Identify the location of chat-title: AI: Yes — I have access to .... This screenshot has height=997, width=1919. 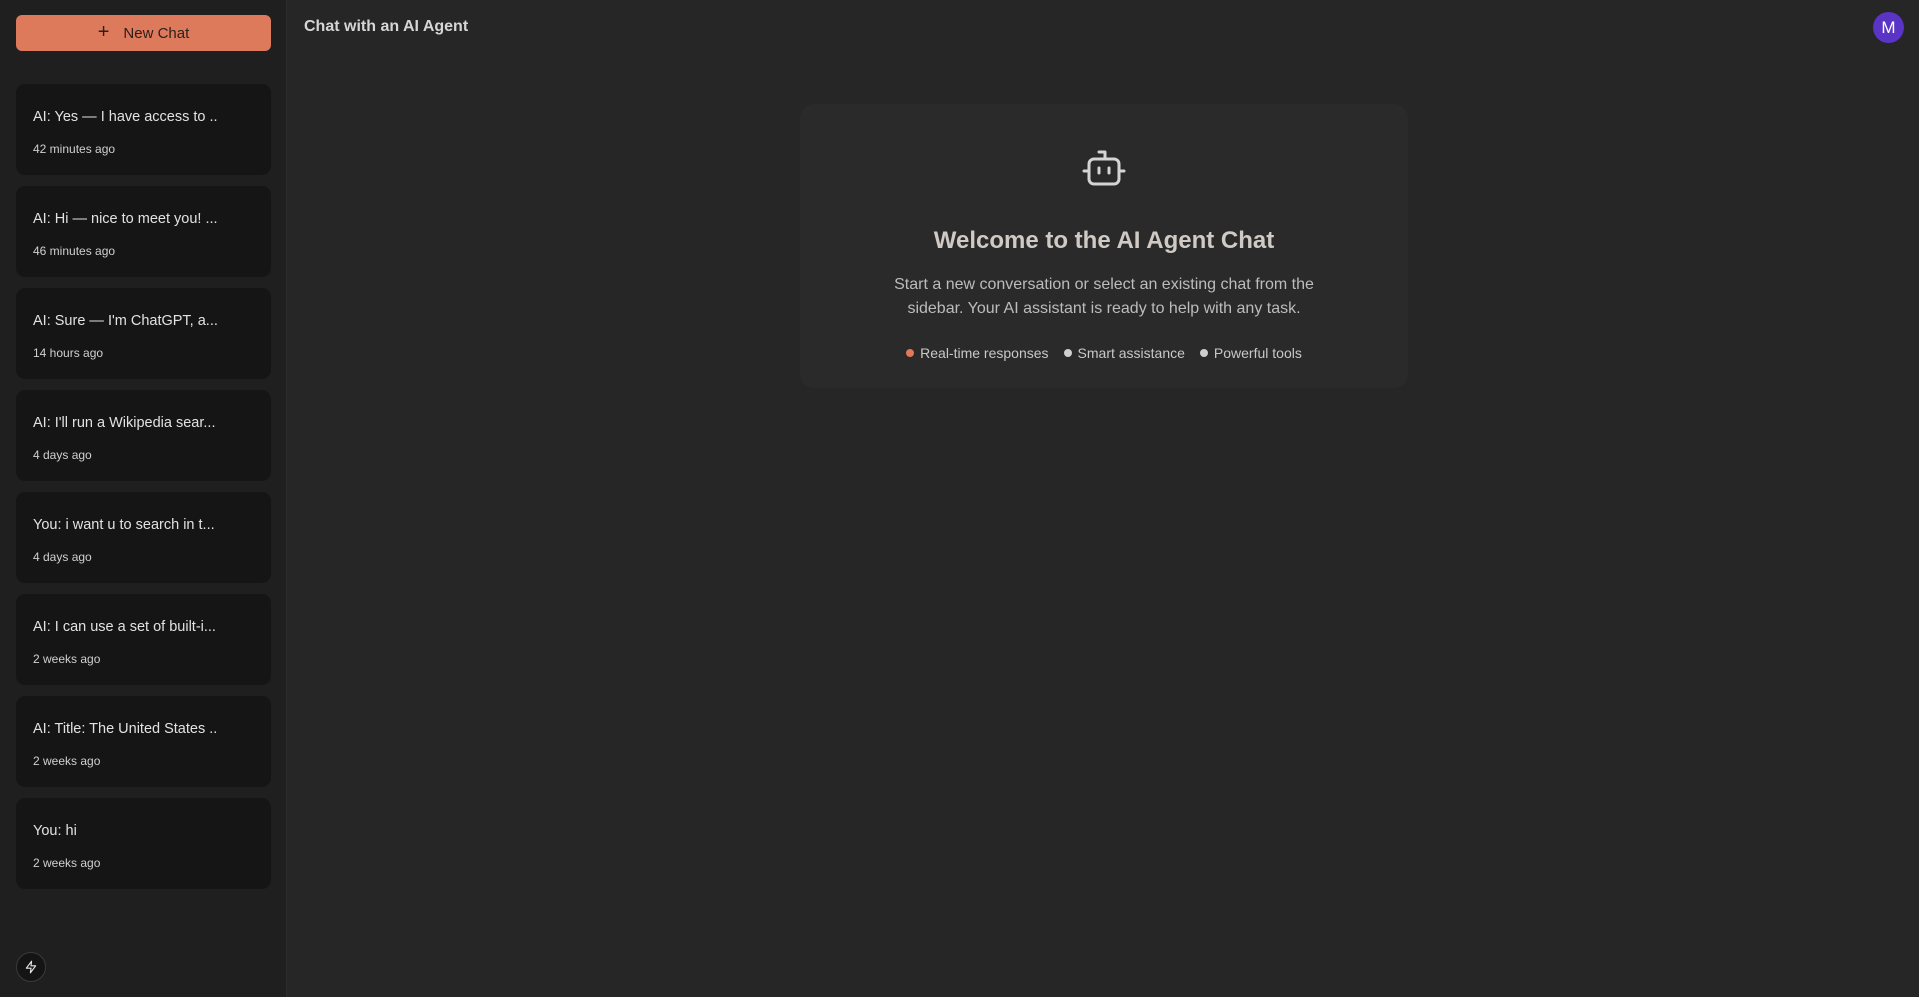
(125, 117).